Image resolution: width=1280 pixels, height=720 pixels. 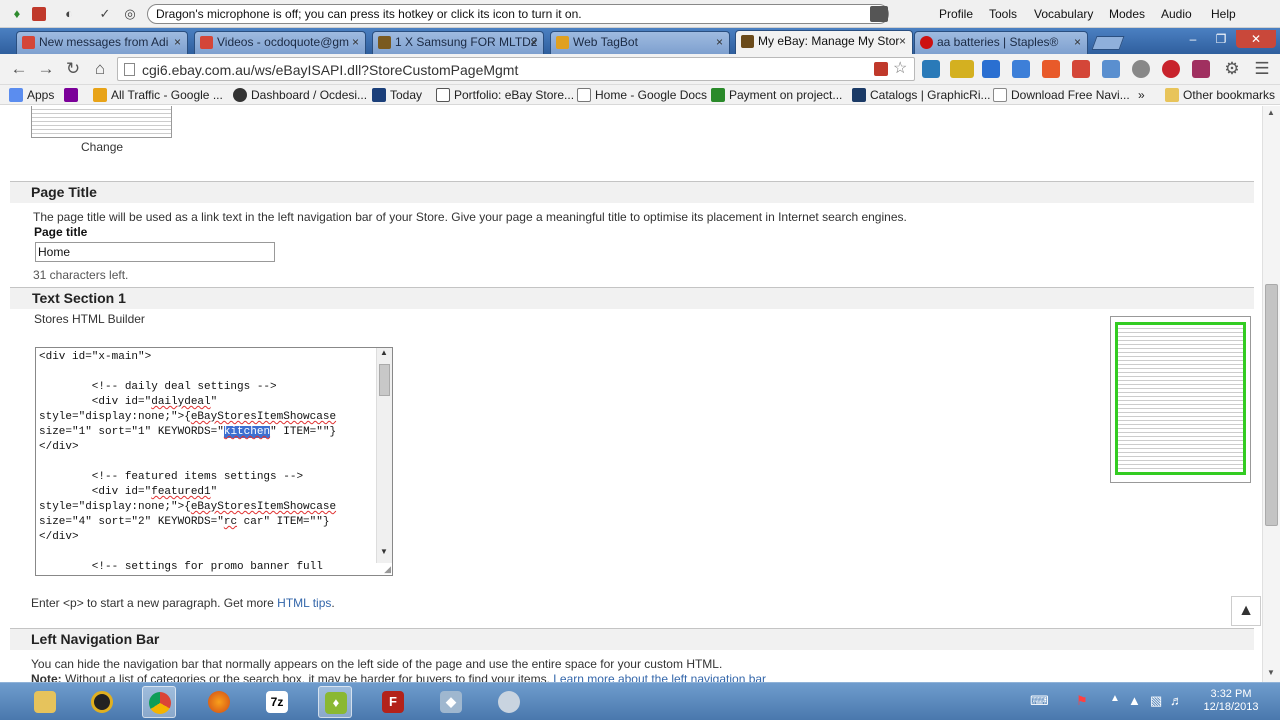 I want to click on tab-samsung: 1 X Samsung FOR MLTD2 ×, so click(x=458, y=42).